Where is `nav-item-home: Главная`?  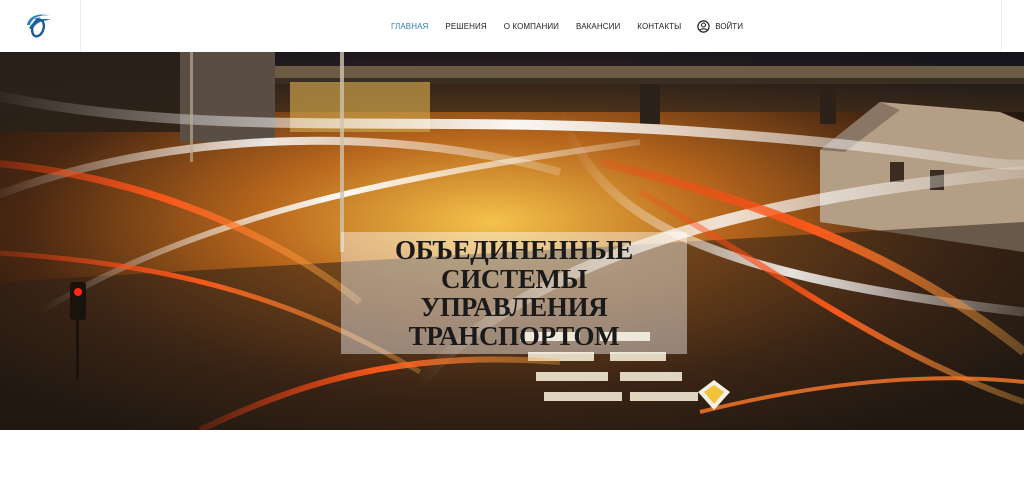
nav-item-home: Главная is located at coordinates (409, 26).